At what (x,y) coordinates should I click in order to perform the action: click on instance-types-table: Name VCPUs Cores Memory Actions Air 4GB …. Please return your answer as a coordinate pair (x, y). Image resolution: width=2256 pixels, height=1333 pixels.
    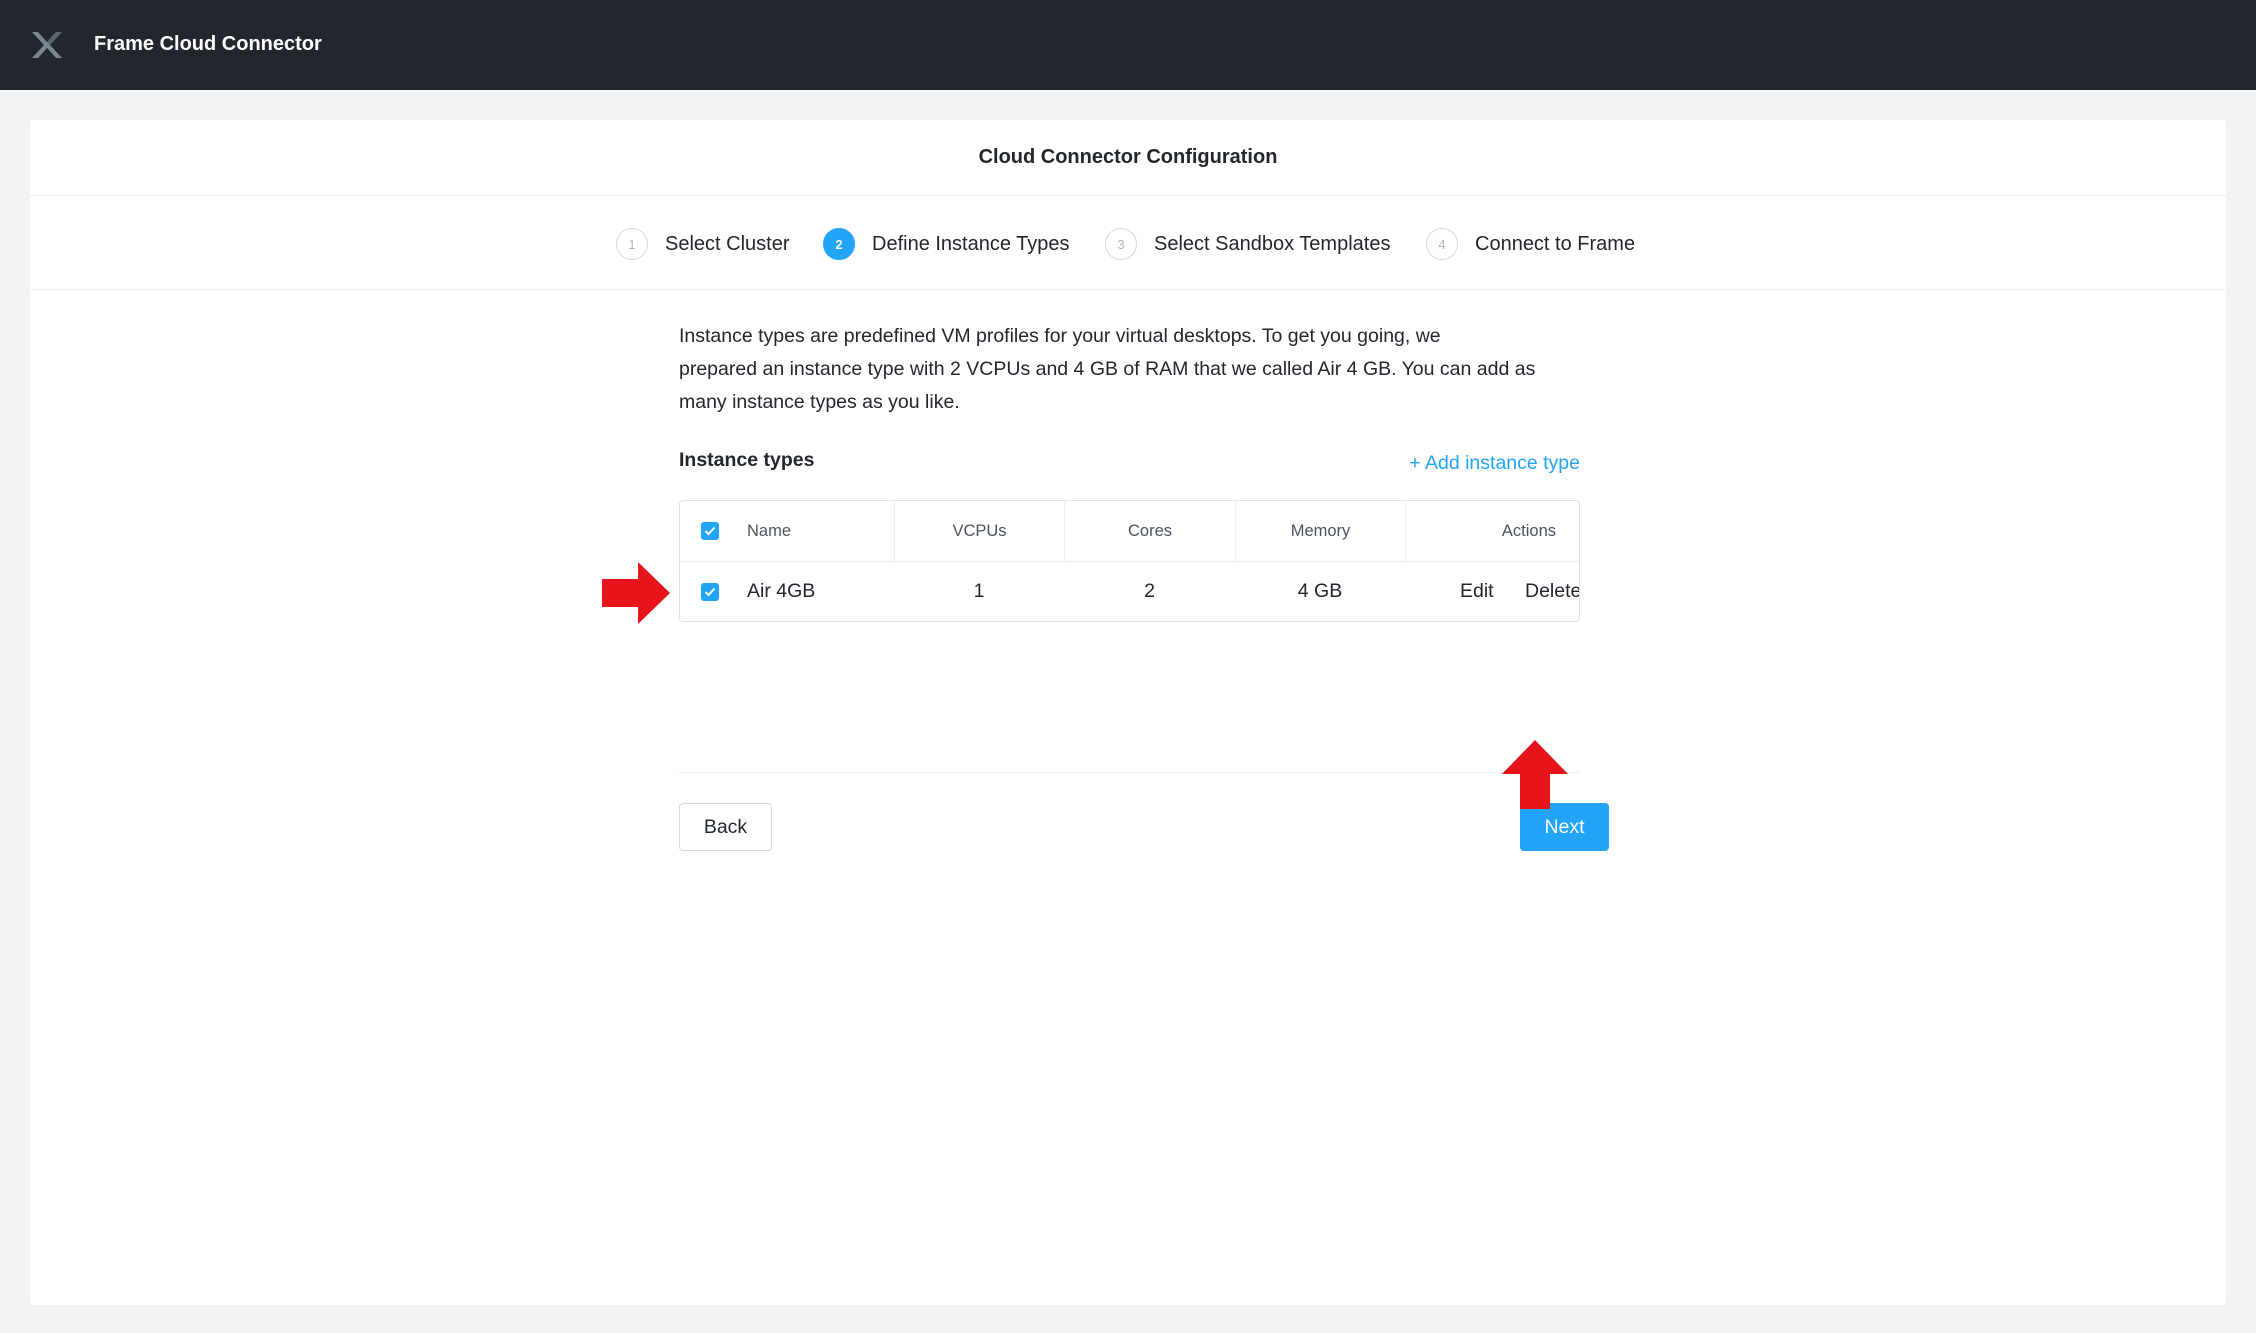
    Looking at the image, I should click on (1129, 561).